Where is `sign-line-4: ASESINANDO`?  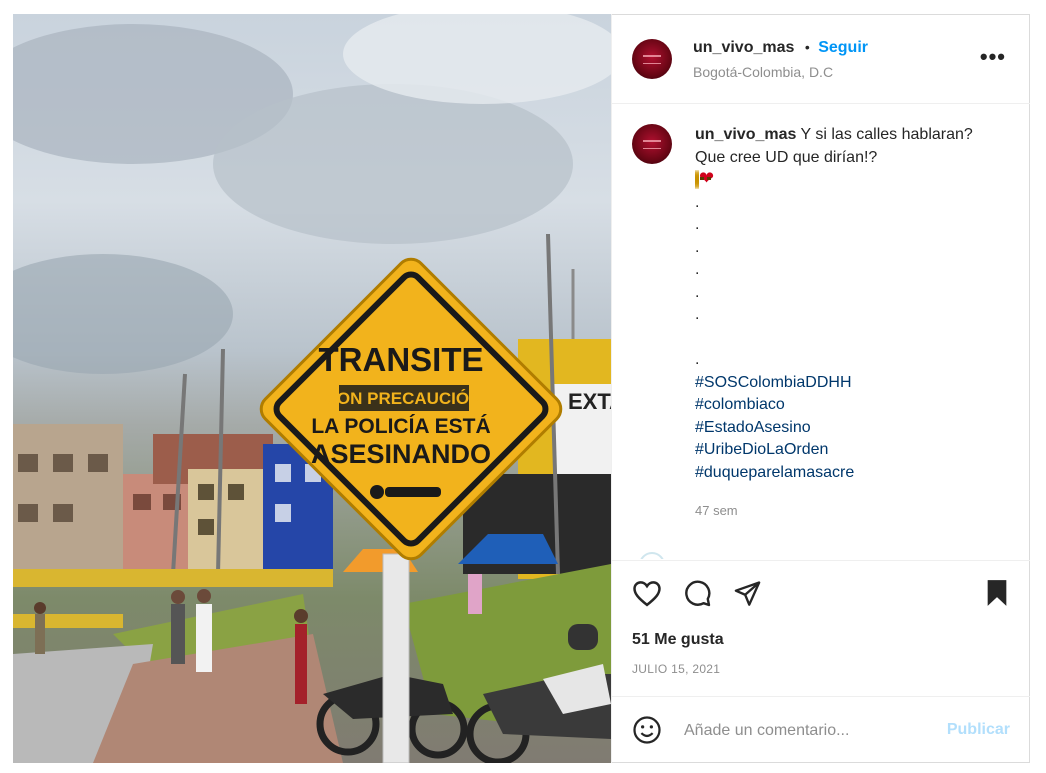
sign-line-4: ASESINANDO is located at coordinates (401, 454).